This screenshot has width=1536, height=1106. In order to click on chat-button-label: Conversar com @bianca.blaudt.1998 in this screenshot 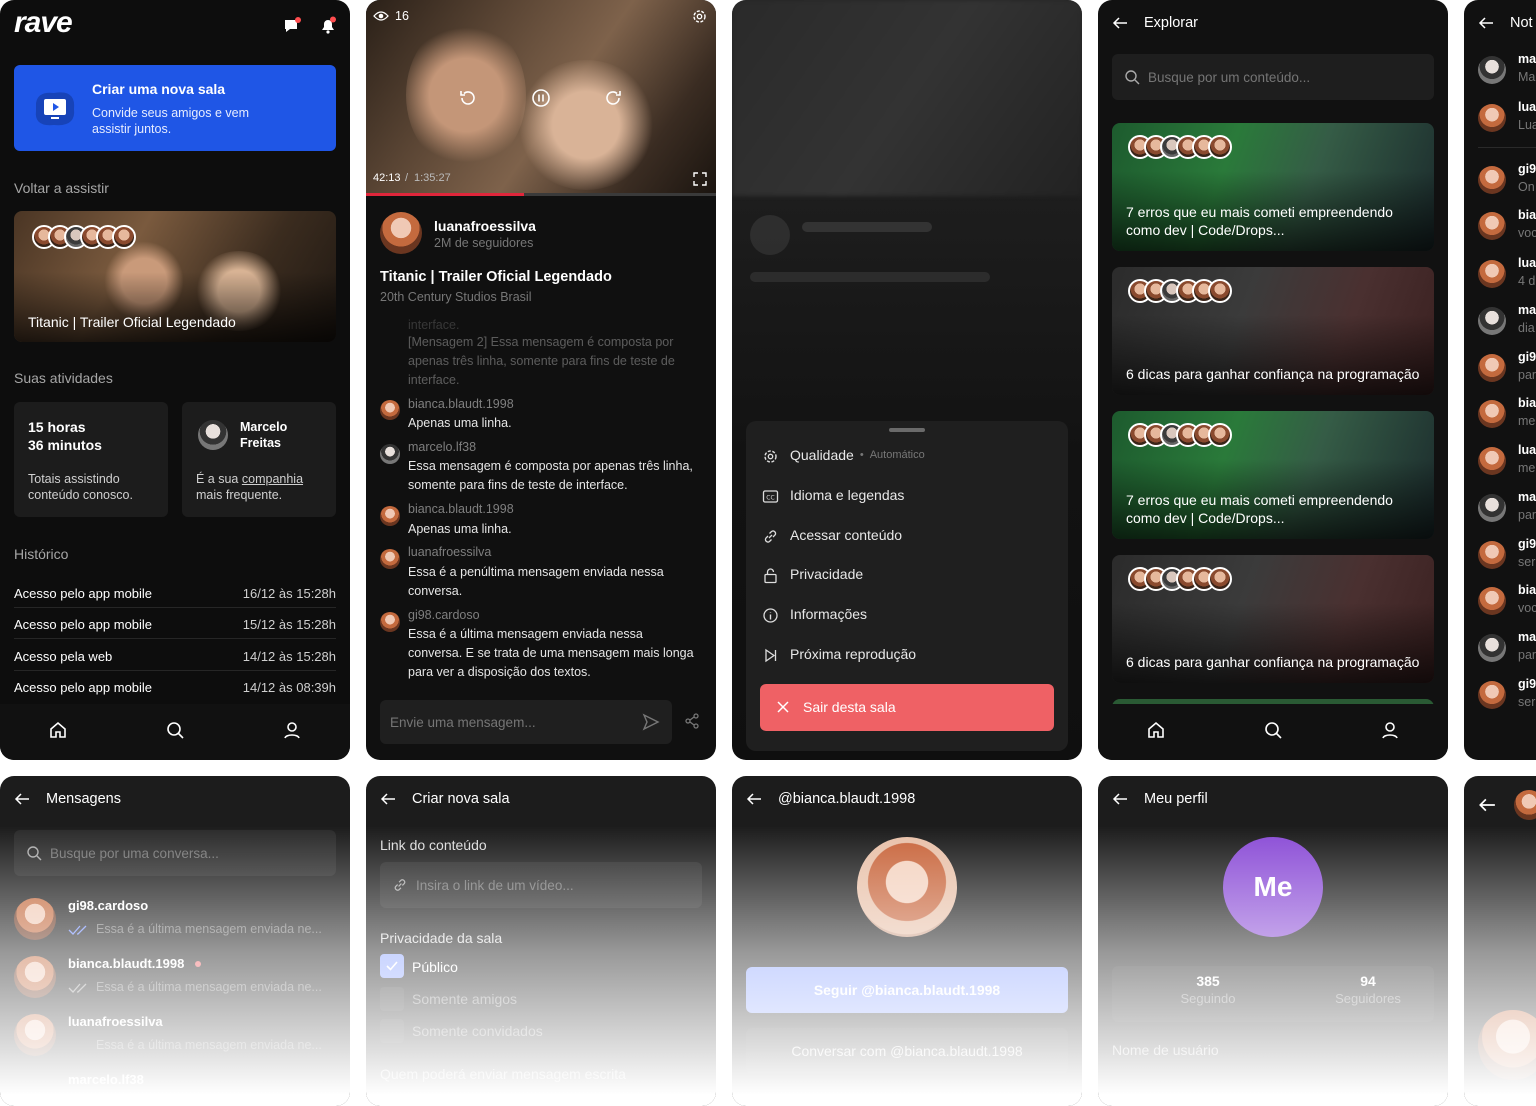, I will do `click(907, 1051)`.